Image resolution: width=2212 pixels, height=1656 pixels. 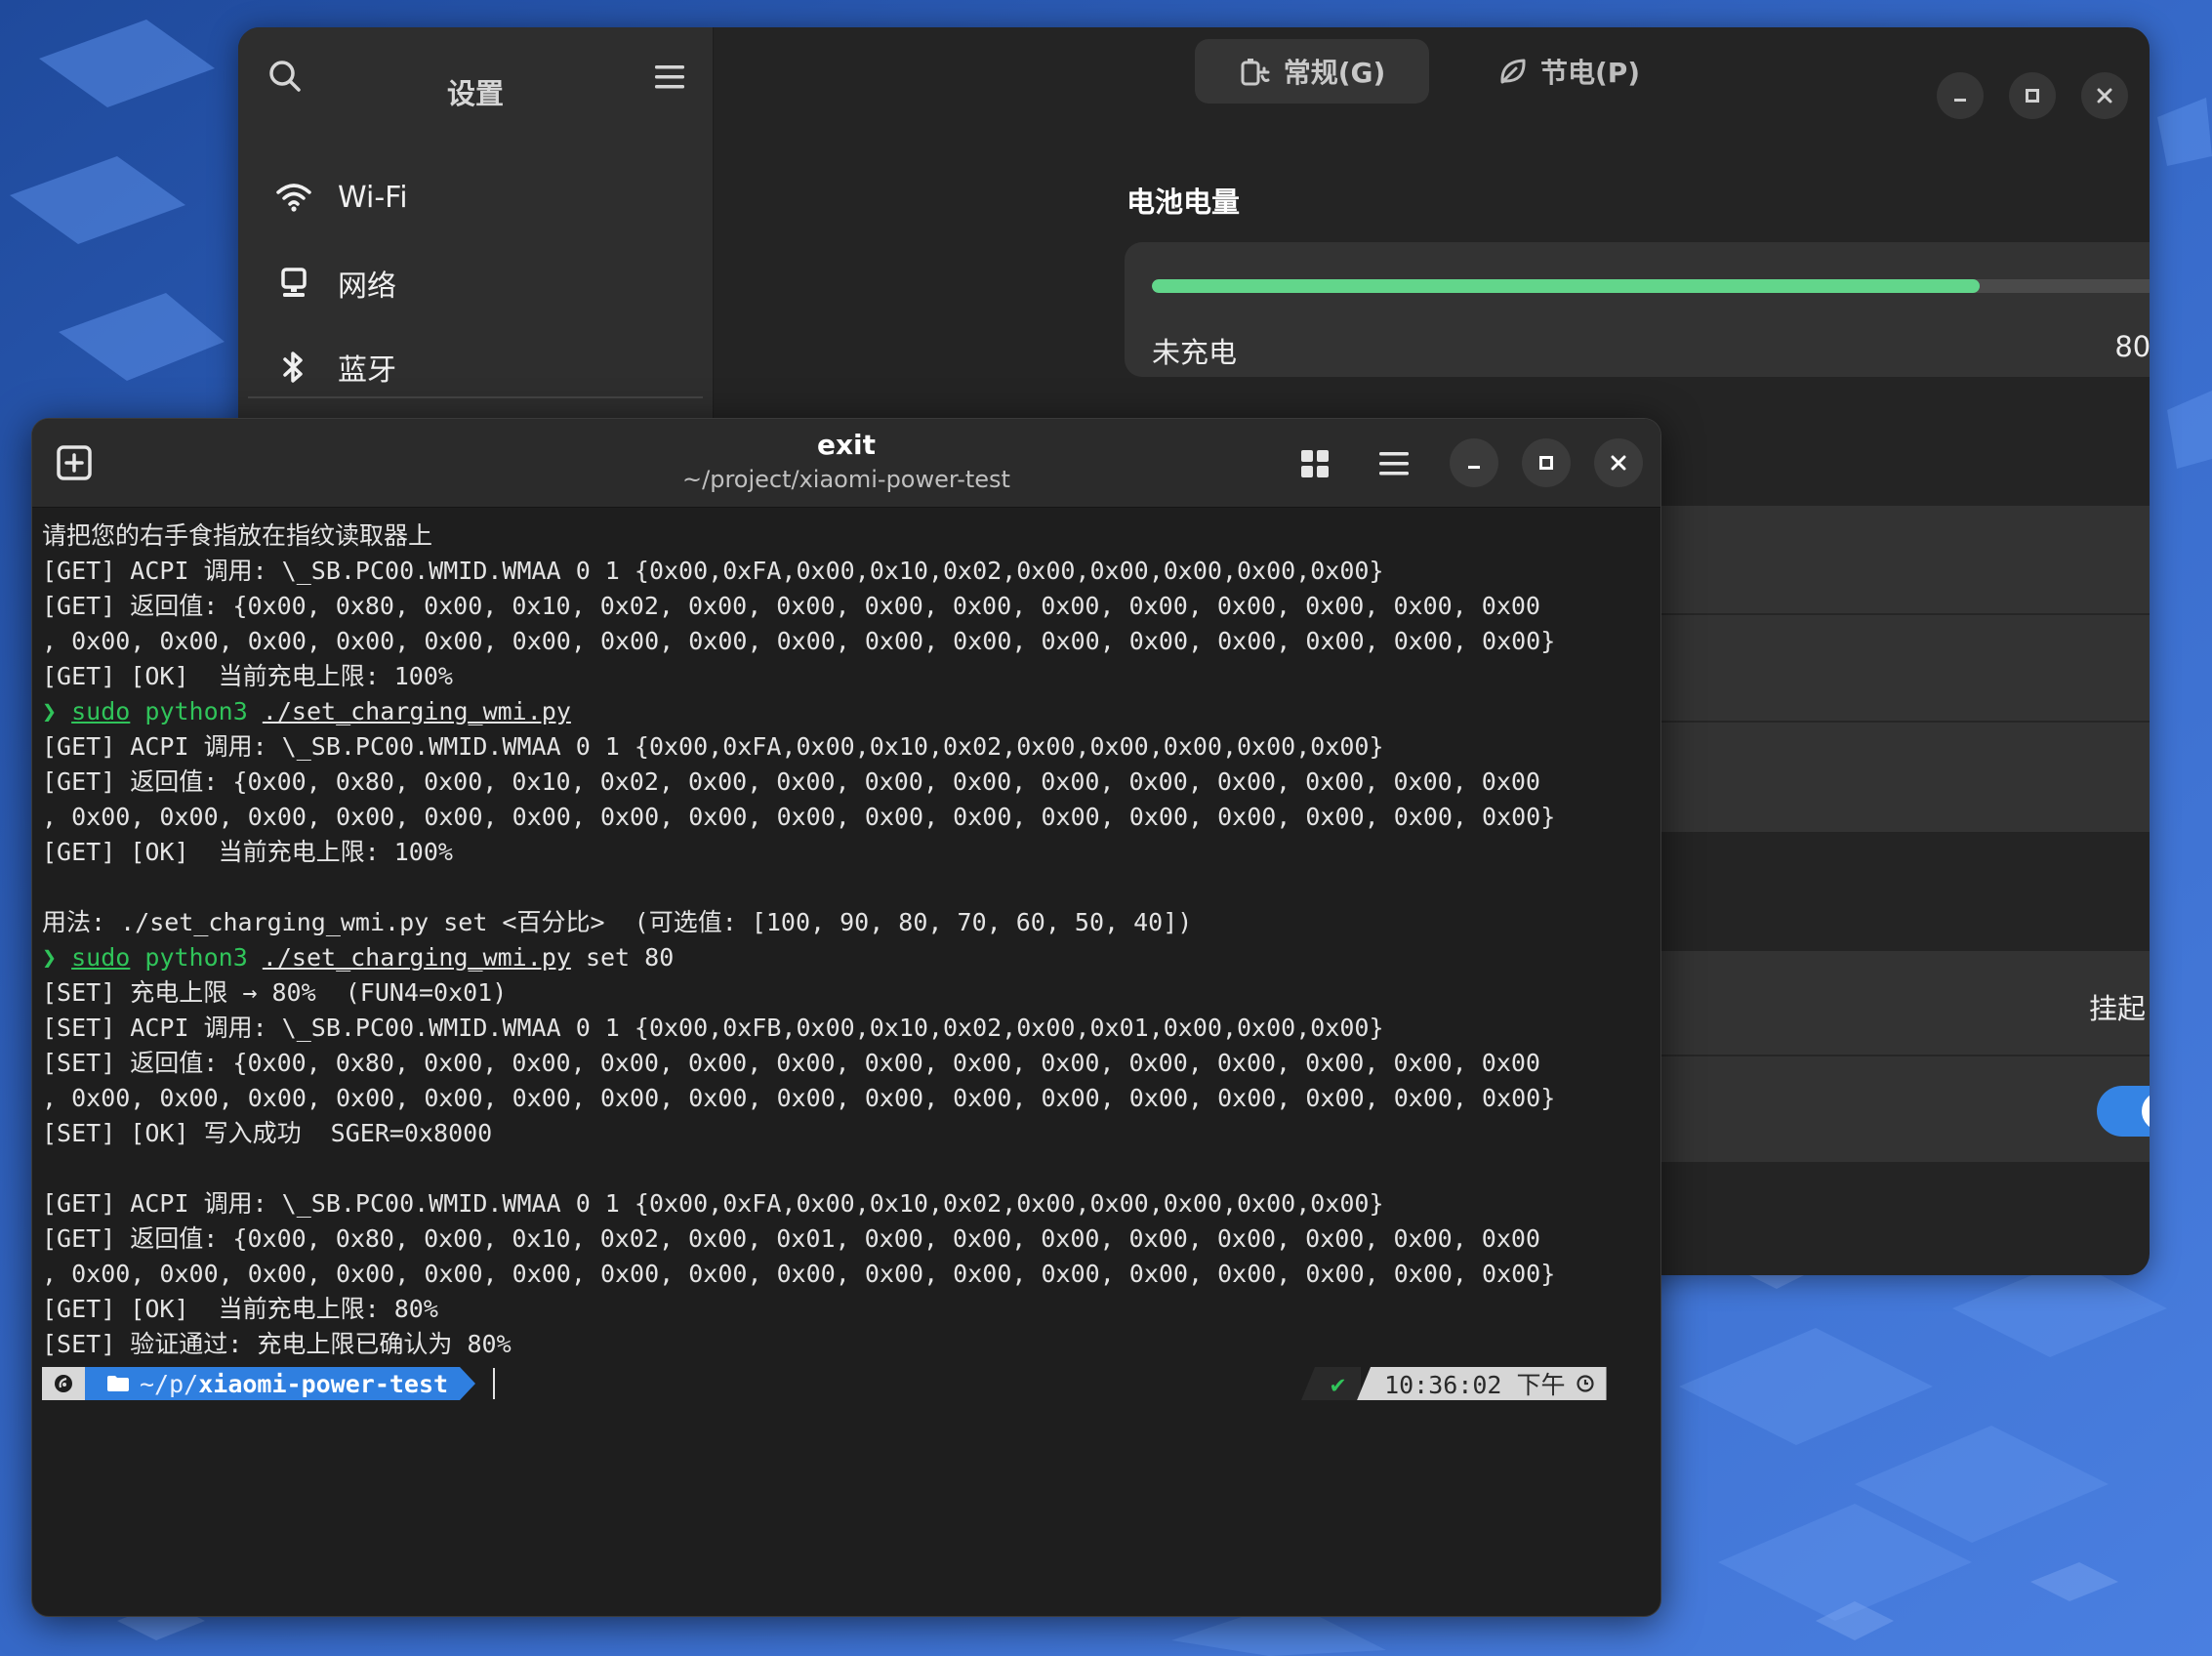 I want to click on prompt-time-text: 10:36:02 下午, so click(x=1475, y=1385).